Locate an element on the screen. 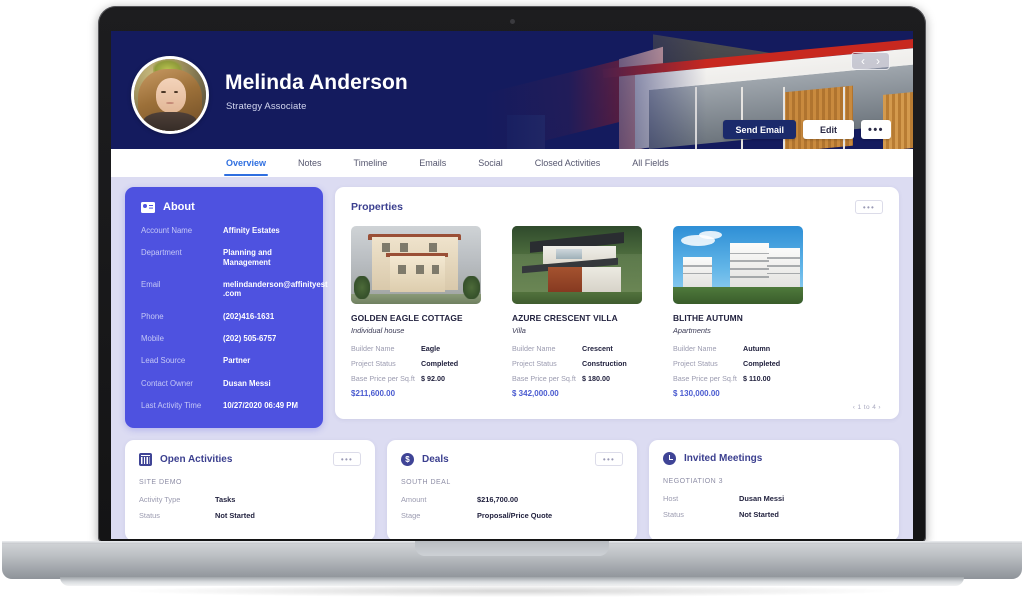  invited-meetings-title: Invited Meetings is located at coordinates (723, 459).